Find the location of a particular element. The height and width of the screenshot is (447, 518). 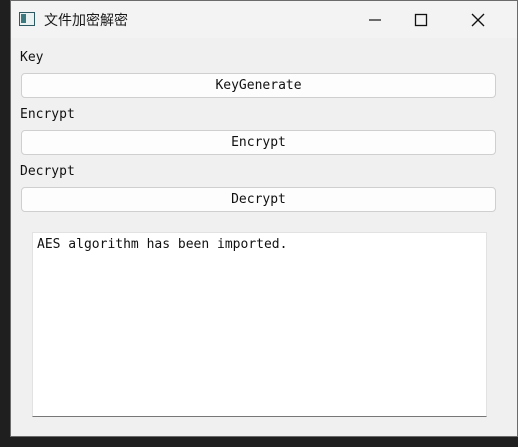

key-label: Key is located at coordinates (32, 57).